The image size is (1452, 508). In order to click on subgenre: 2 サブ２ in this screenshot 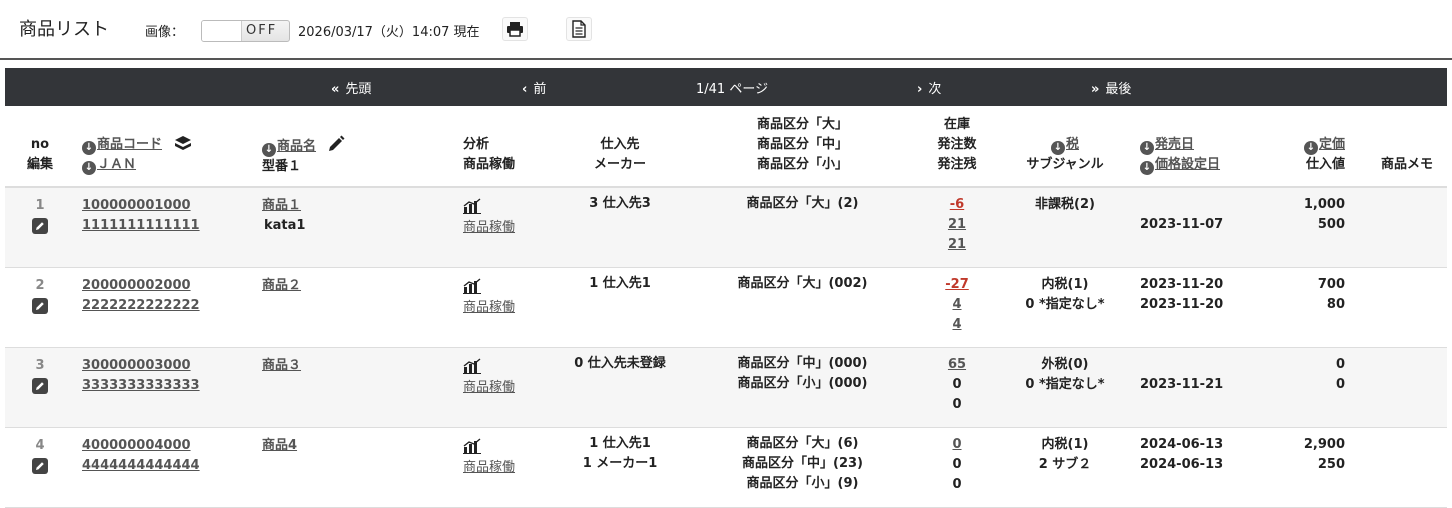, I will do `click(1065, 464)`.